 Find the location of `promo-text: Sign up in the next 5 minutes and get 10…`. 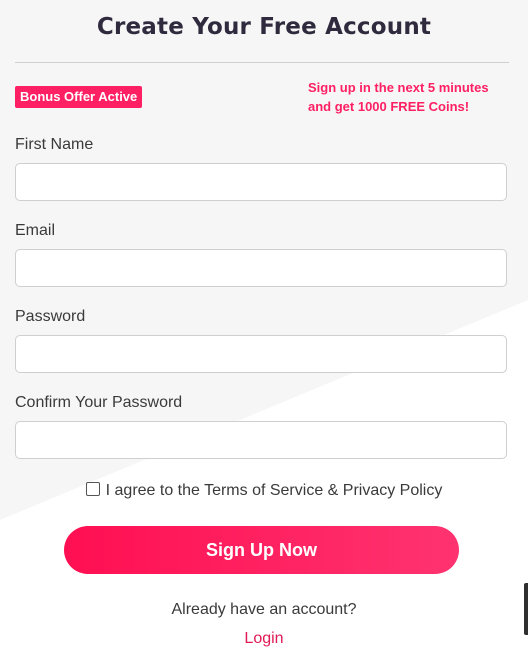

promo-text: Sign up in the next 5 minutes and get 10… is located at coordinates (408, 97).